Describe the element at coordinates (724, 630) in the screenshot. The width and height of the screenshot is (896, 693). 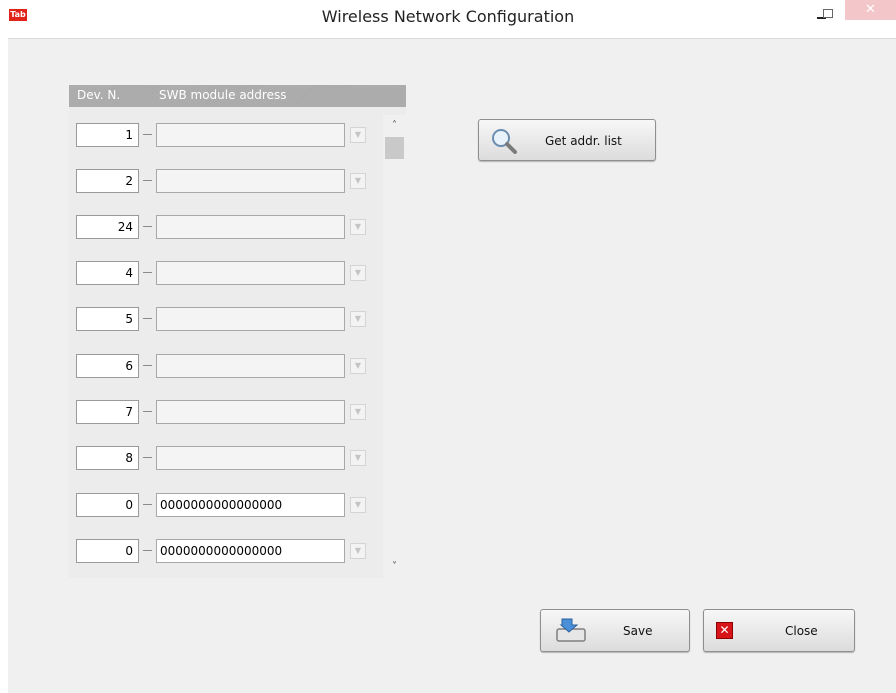
I see `close-x-icon: ✕` at that location.